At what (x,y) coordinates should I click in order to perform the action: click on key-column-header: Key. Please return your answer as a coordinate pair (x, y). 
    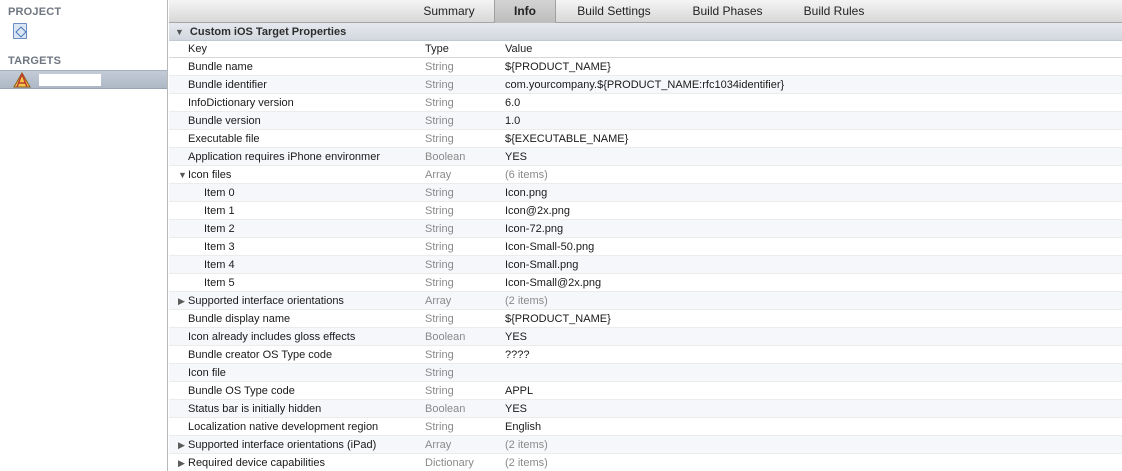
    Looking at the image, I should click on (294, 49).